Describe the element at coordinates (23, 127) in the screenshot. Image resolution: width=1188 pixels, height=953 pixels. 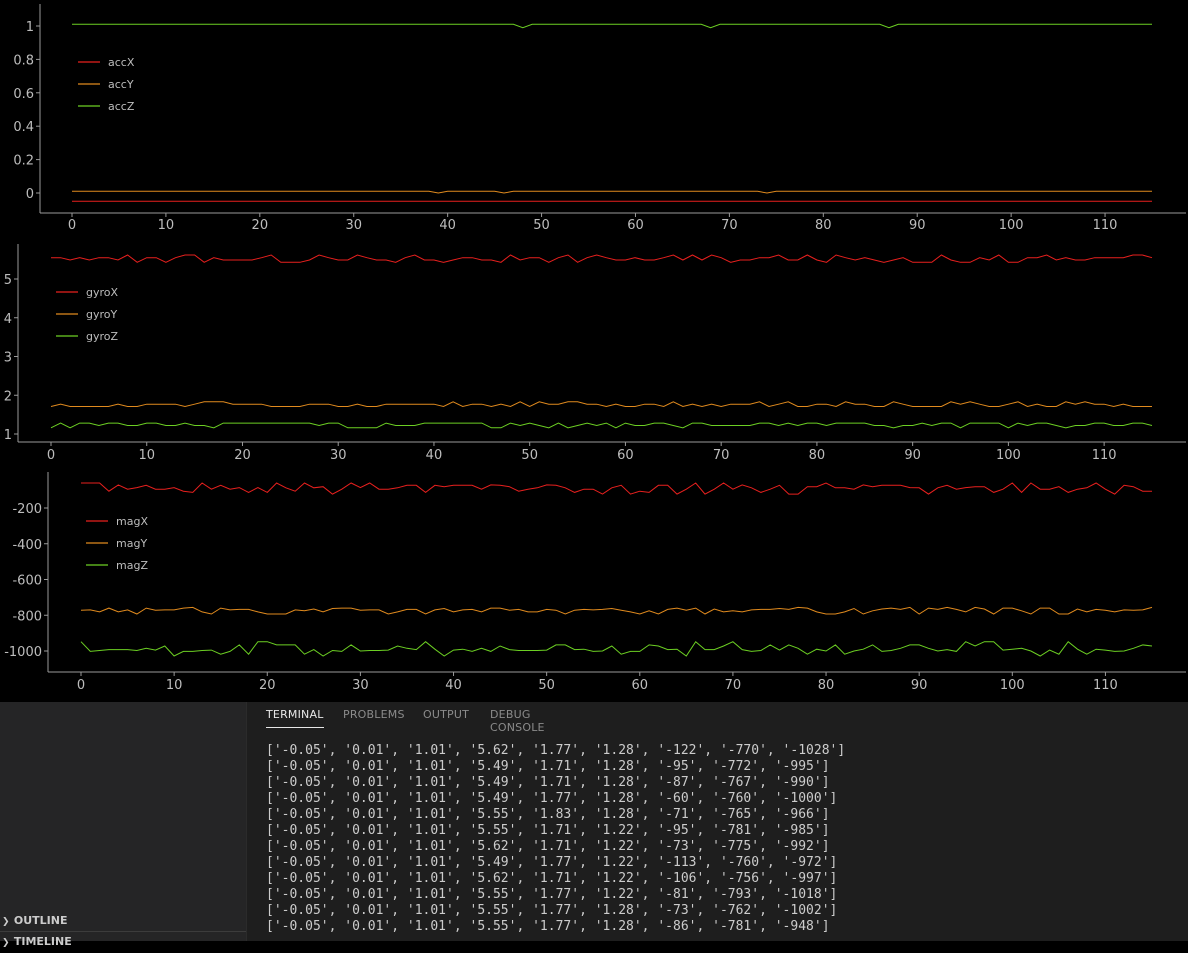
I see `y-tick-label: 0.4` at that location.